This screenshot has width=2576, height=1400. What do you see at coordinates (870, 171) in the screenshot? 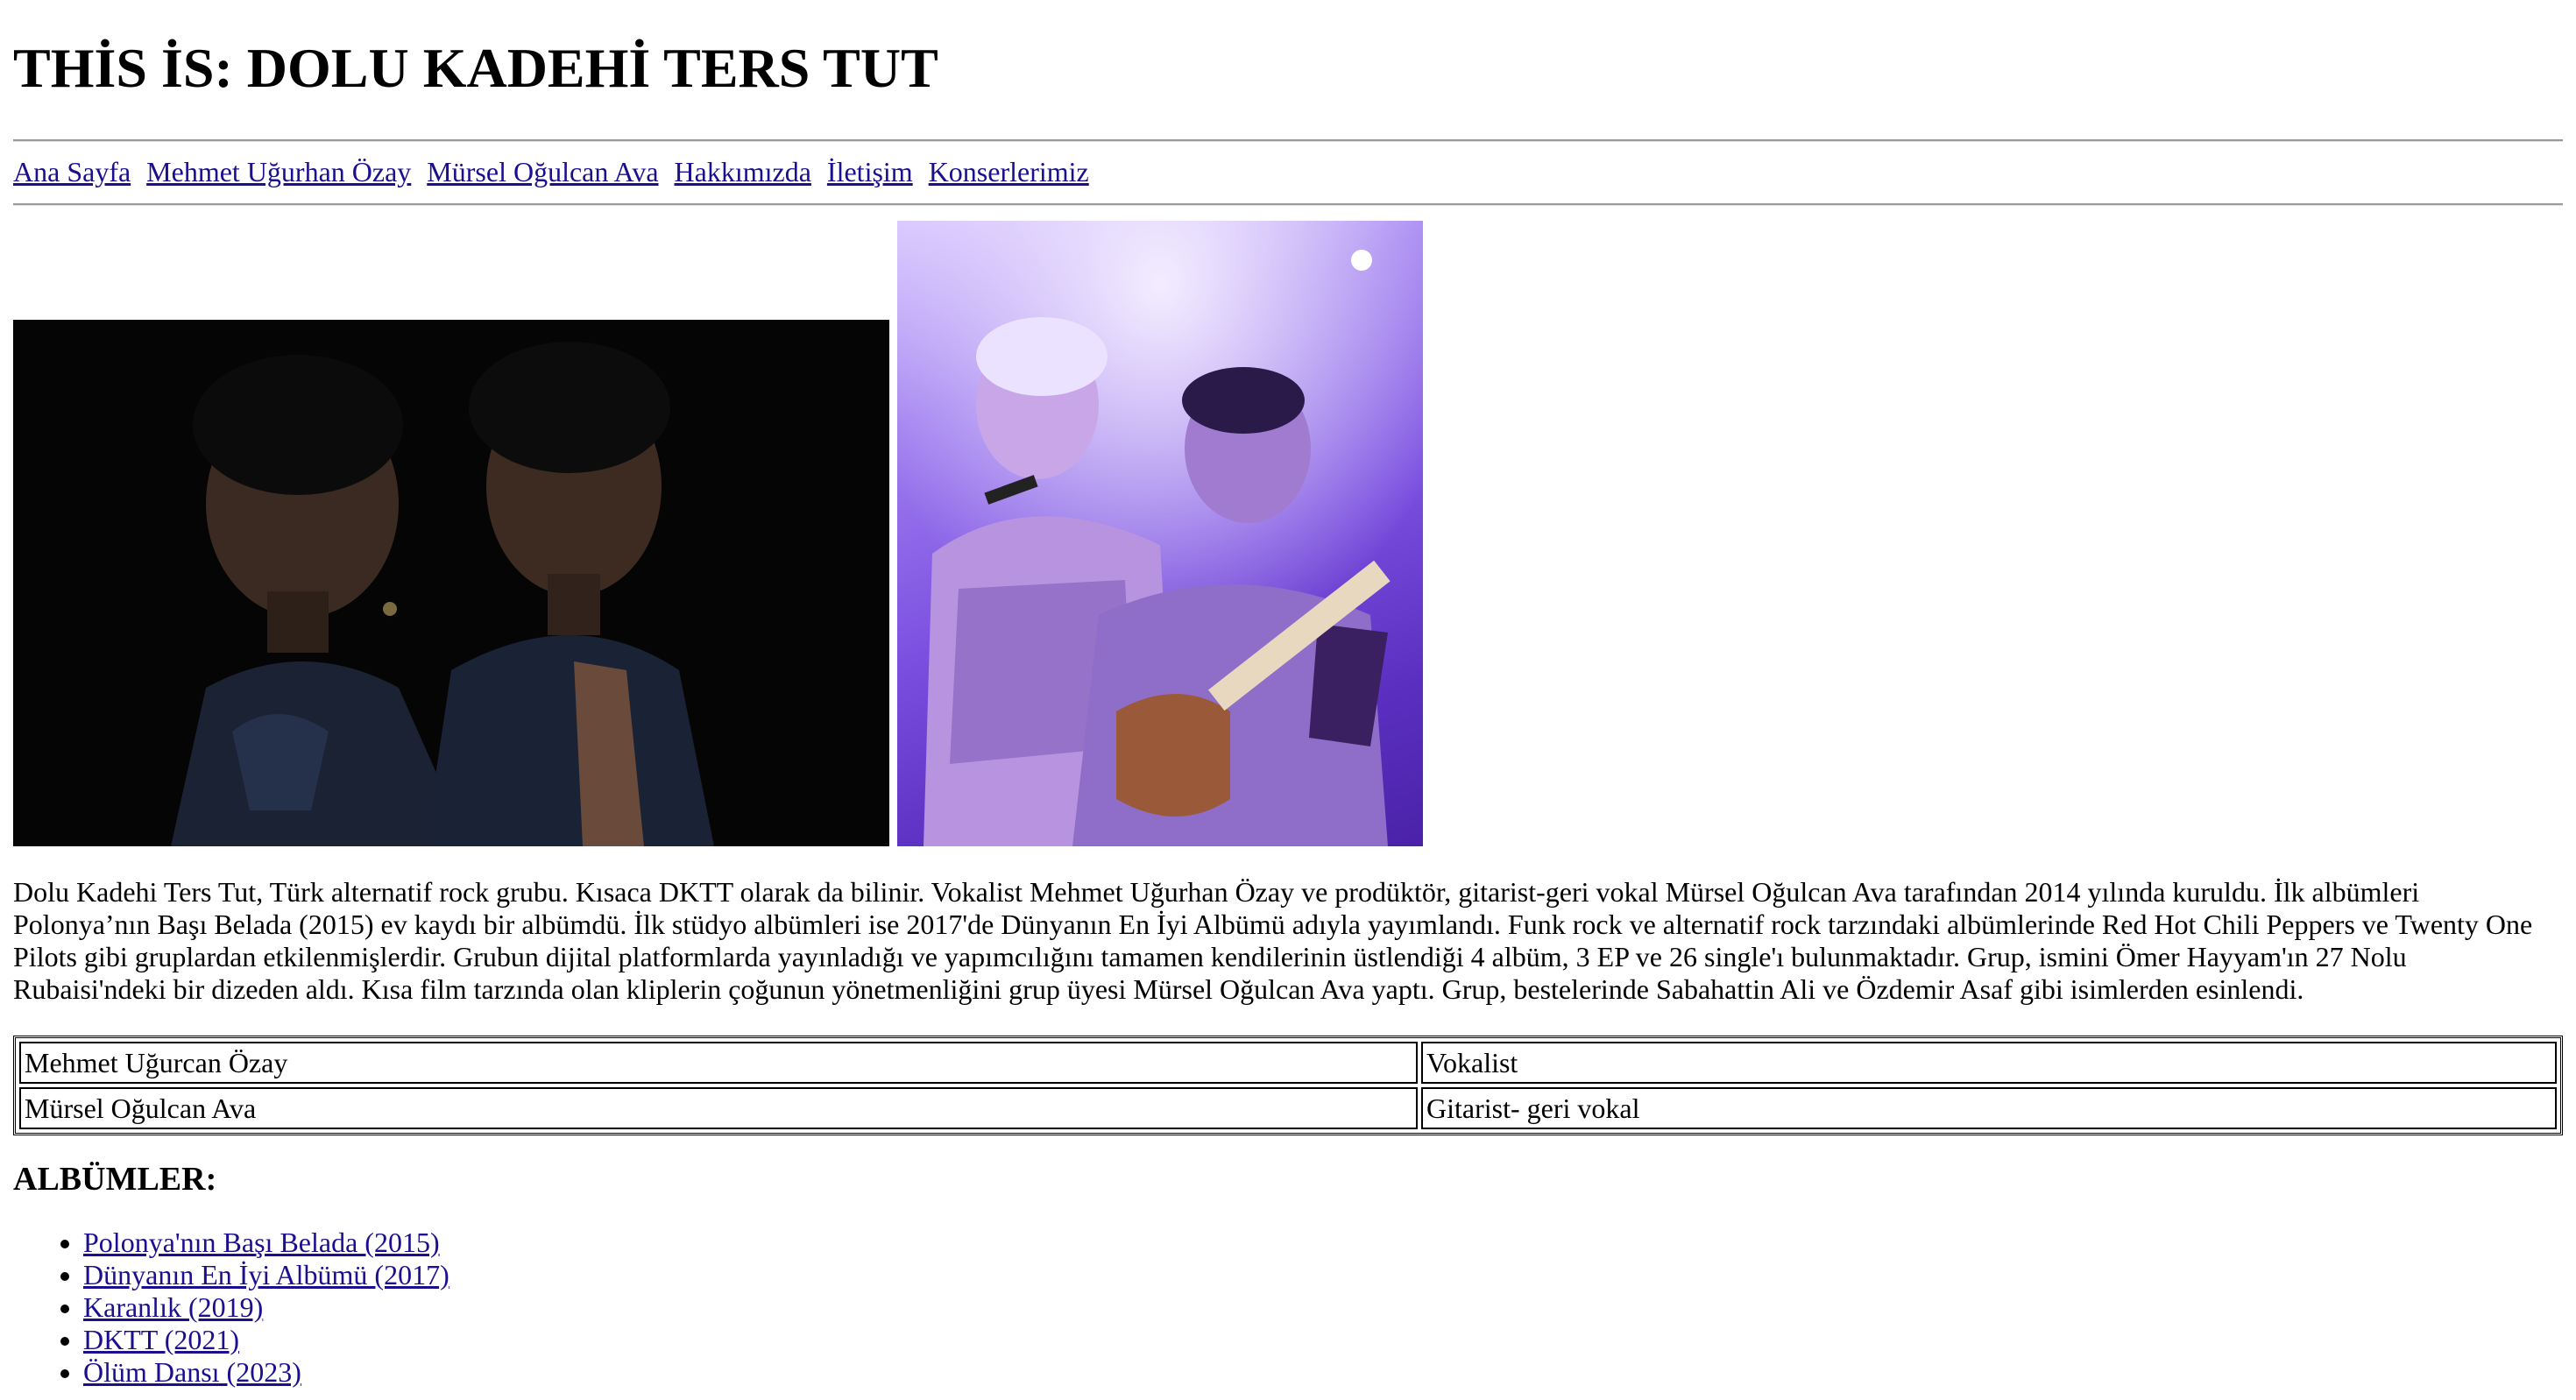
I see `nav-link-contact: İletişim` at bounding box center [870, 171].